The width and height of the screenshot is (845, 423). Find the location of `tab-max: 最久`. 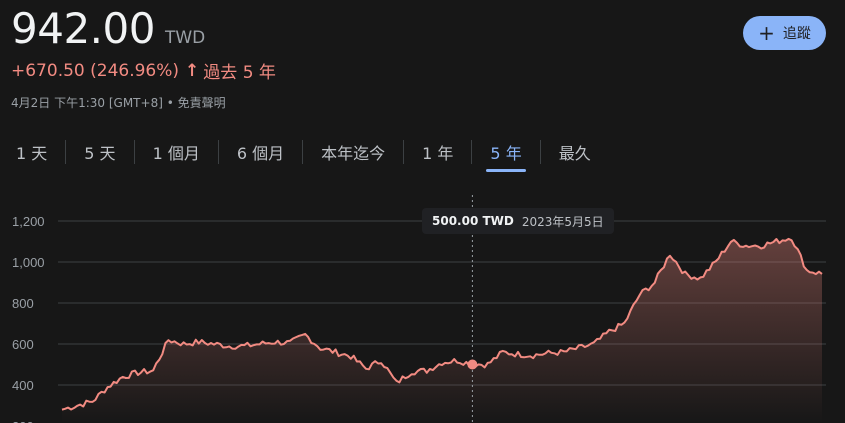

tab-max: 最久 is located at coordinates (575, 152).